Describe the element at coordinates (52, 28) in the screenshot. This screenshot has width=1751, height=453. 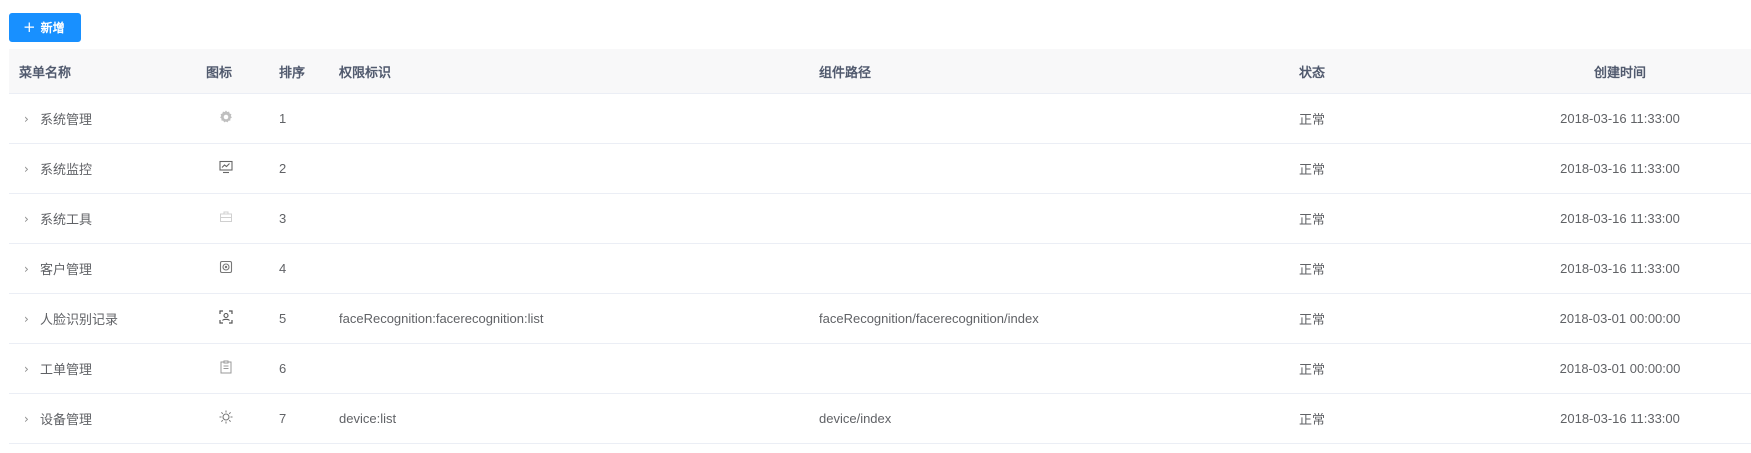
I see `add-button-label: 新增` at that location.